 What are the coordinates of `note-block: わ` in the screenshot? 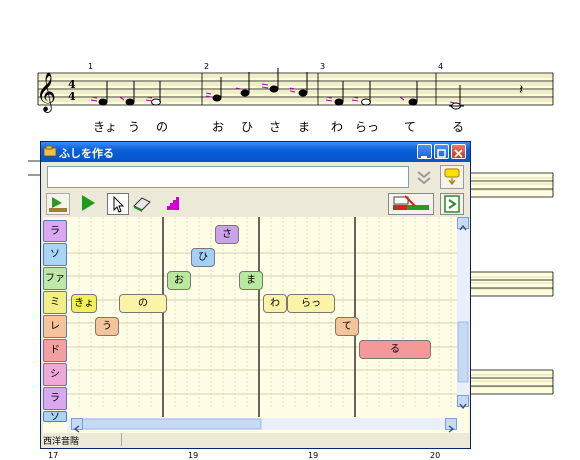 It's located at (275, 303).